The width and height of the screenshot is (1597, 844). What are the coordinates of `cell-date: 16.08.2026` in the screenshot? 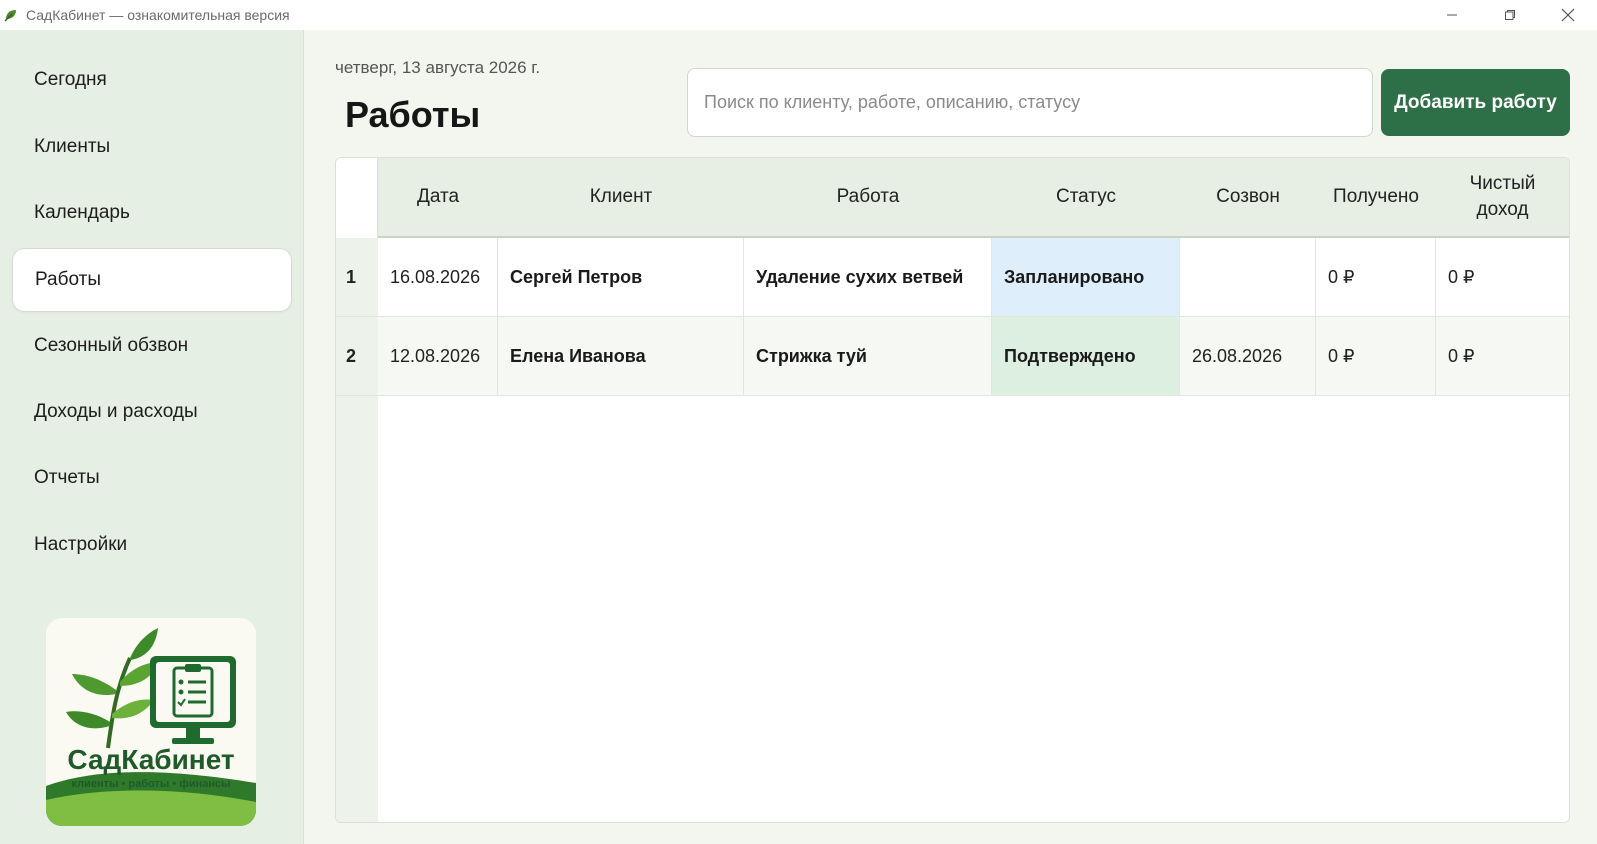 It's located at (438, 277).